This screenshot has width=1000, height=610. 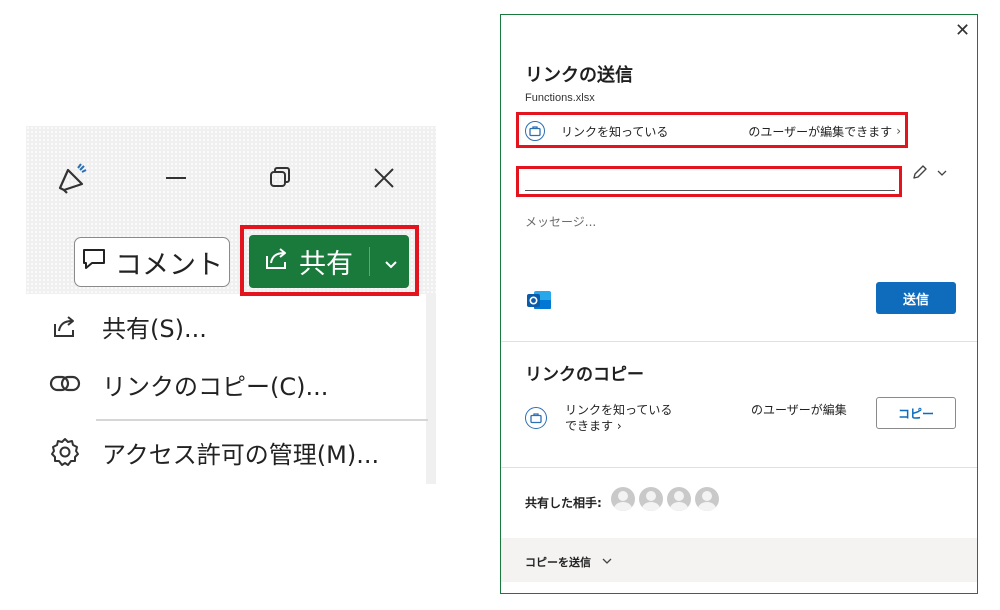 What do you see at coordinates (169, 265) in the screenshot?
I see `comment-button-label: コメント` at bounding box center [169, 265].